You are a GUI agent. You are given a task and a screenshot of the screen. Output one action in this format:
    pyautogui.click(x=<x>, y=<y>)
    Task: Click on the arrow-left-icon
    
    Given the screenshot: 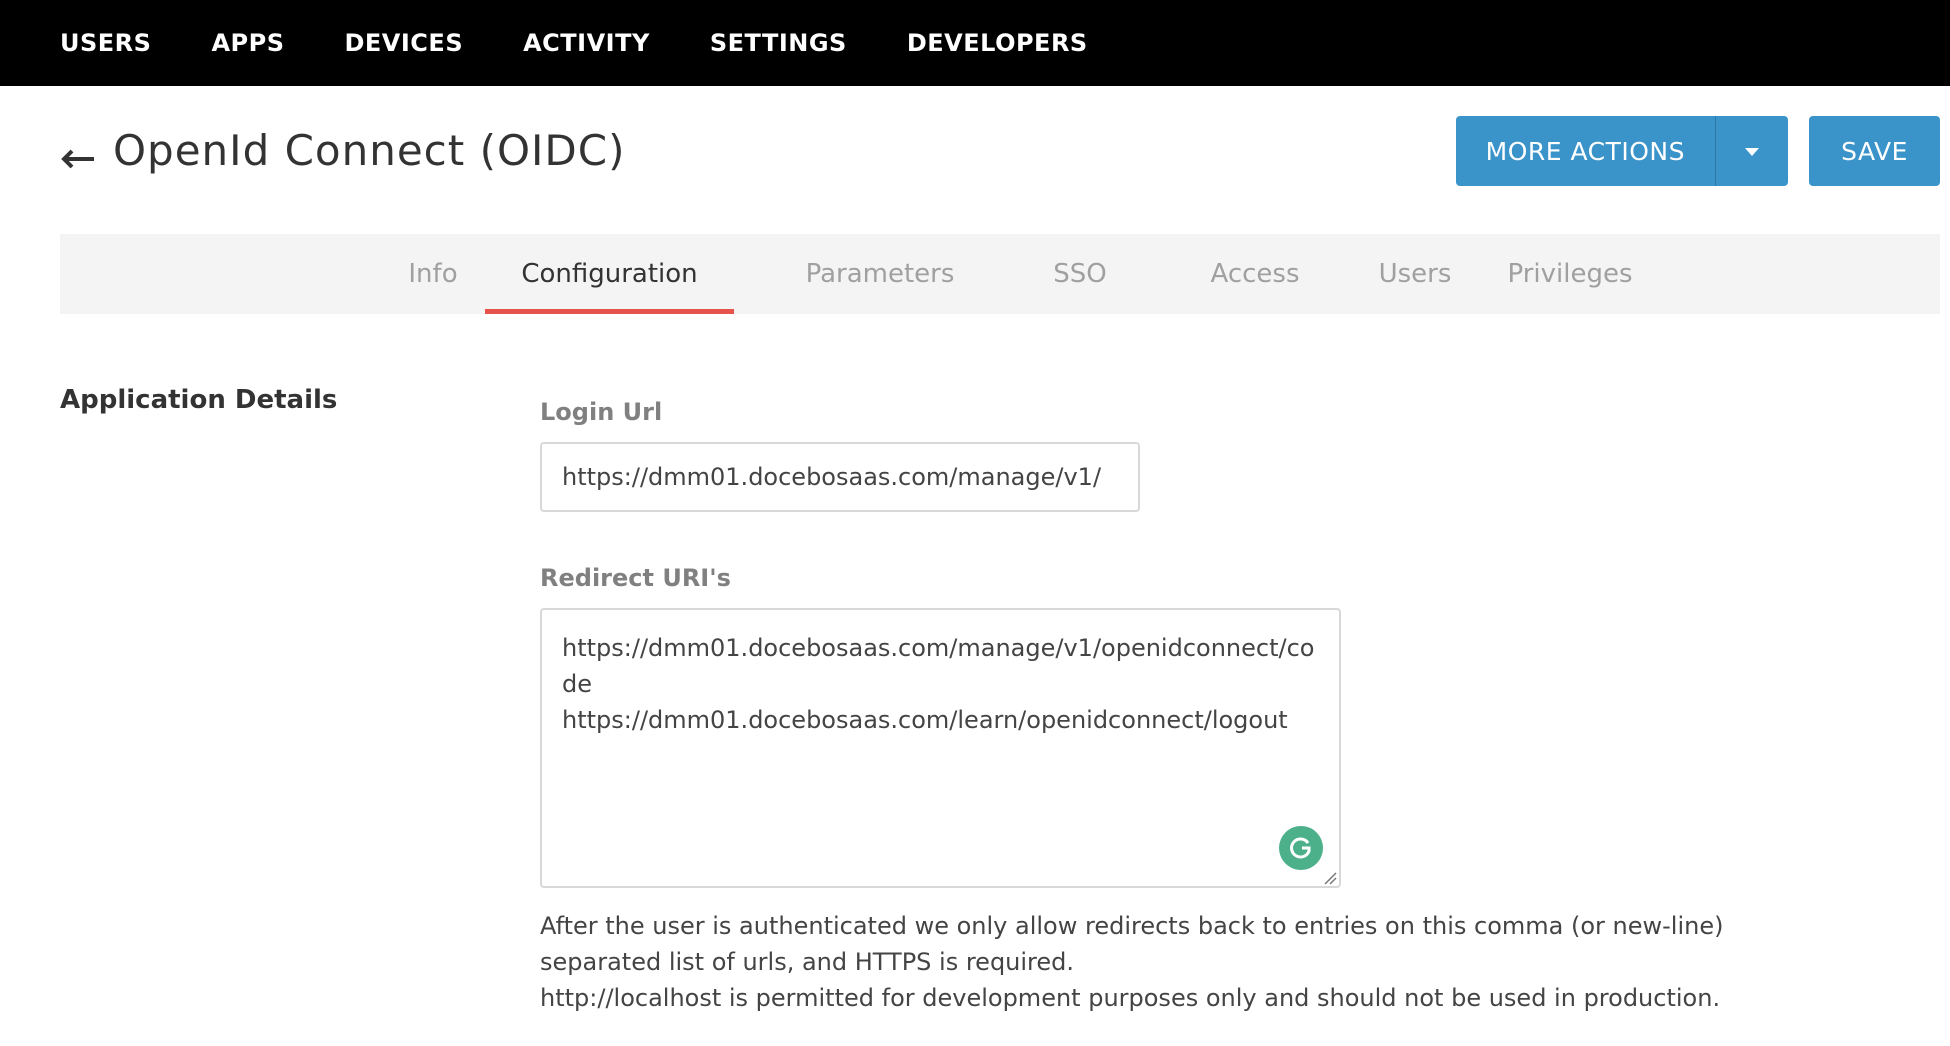 What is the action you would take?
    pyautogui.click(x=78, y=159)
    